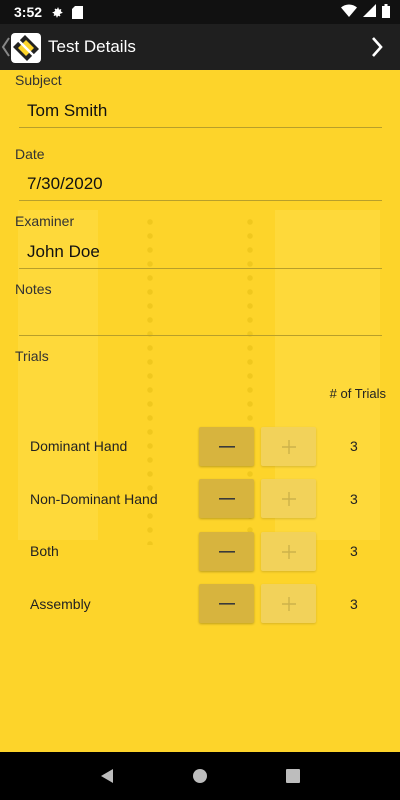 The image size is (400, 800). I want to click on signal-icon, so click(369, 12).